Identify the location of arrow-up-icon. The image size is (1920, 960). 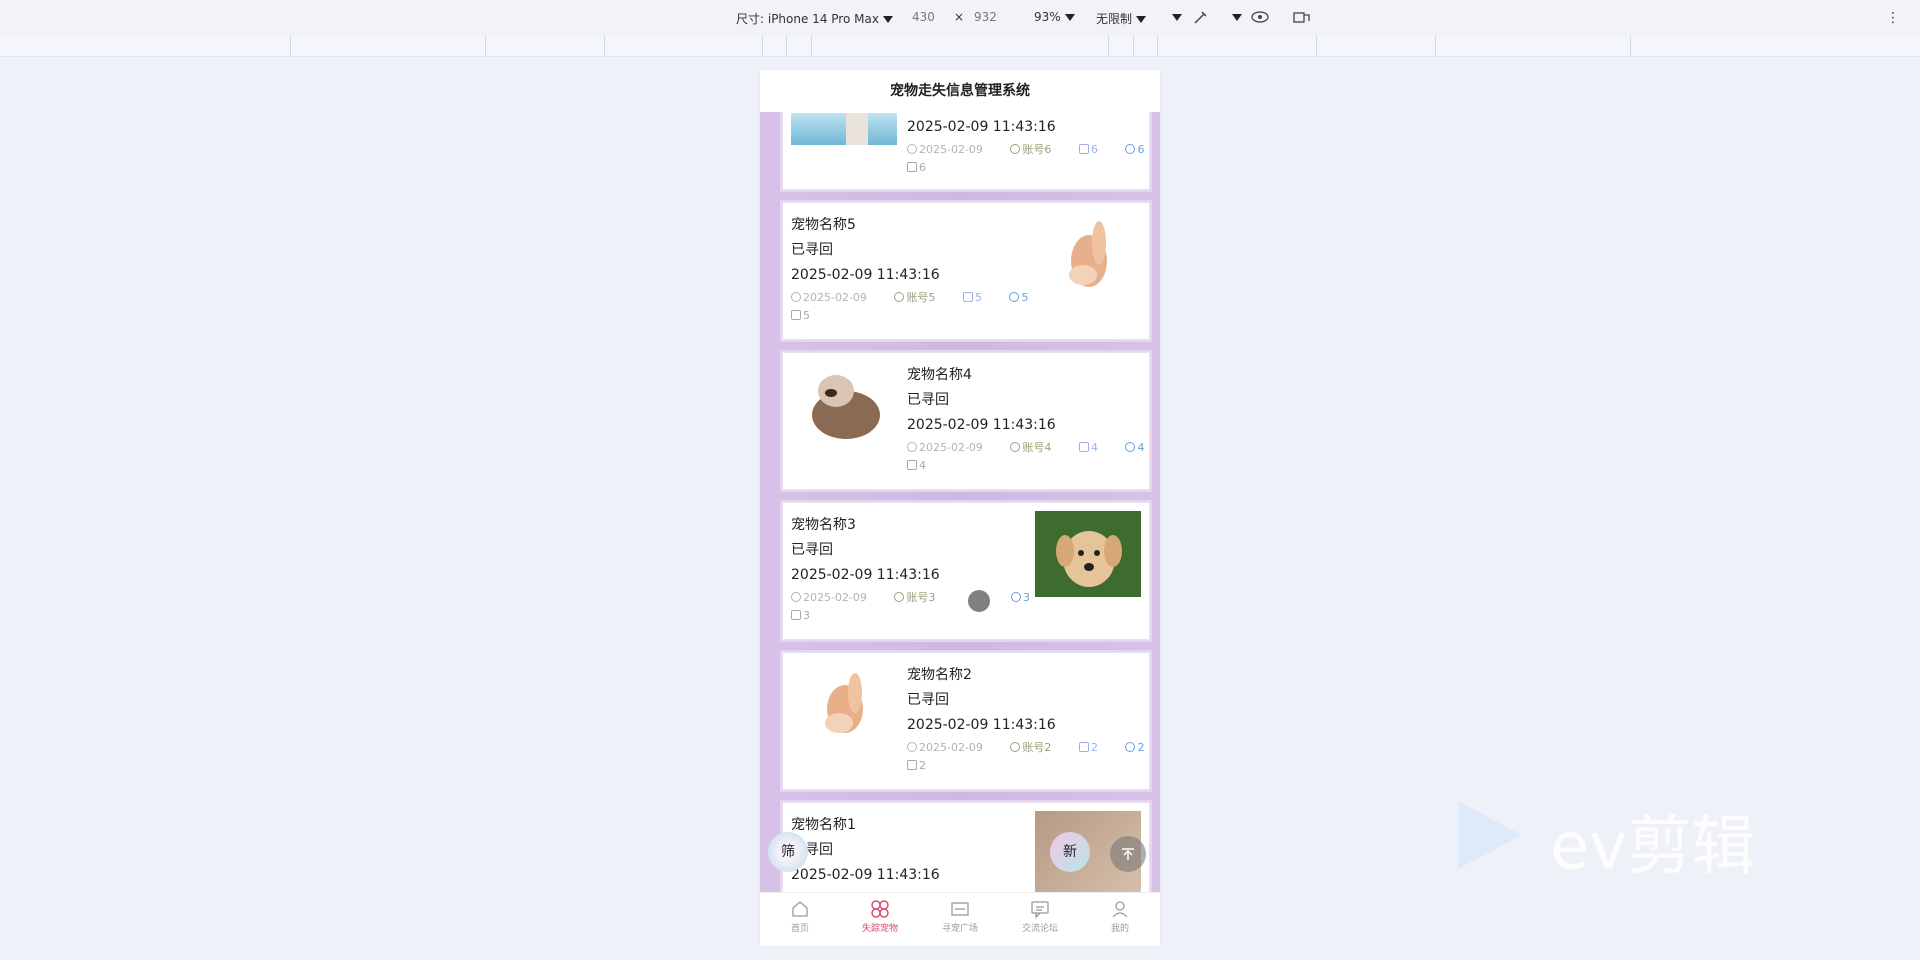
(1128, 853).